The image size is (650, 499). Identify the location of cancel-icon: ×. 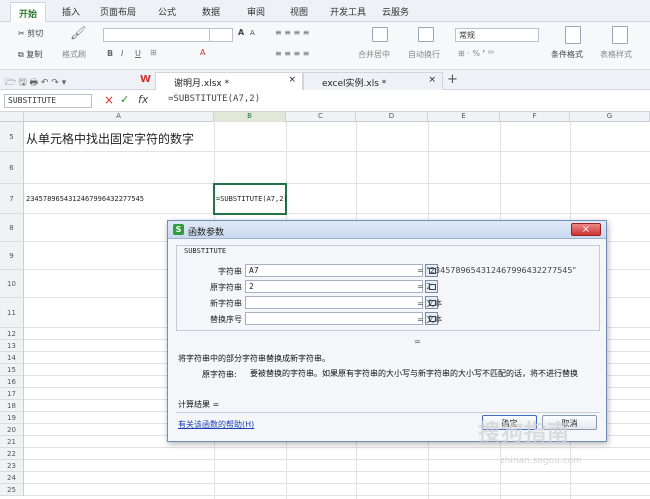
(109, 100).